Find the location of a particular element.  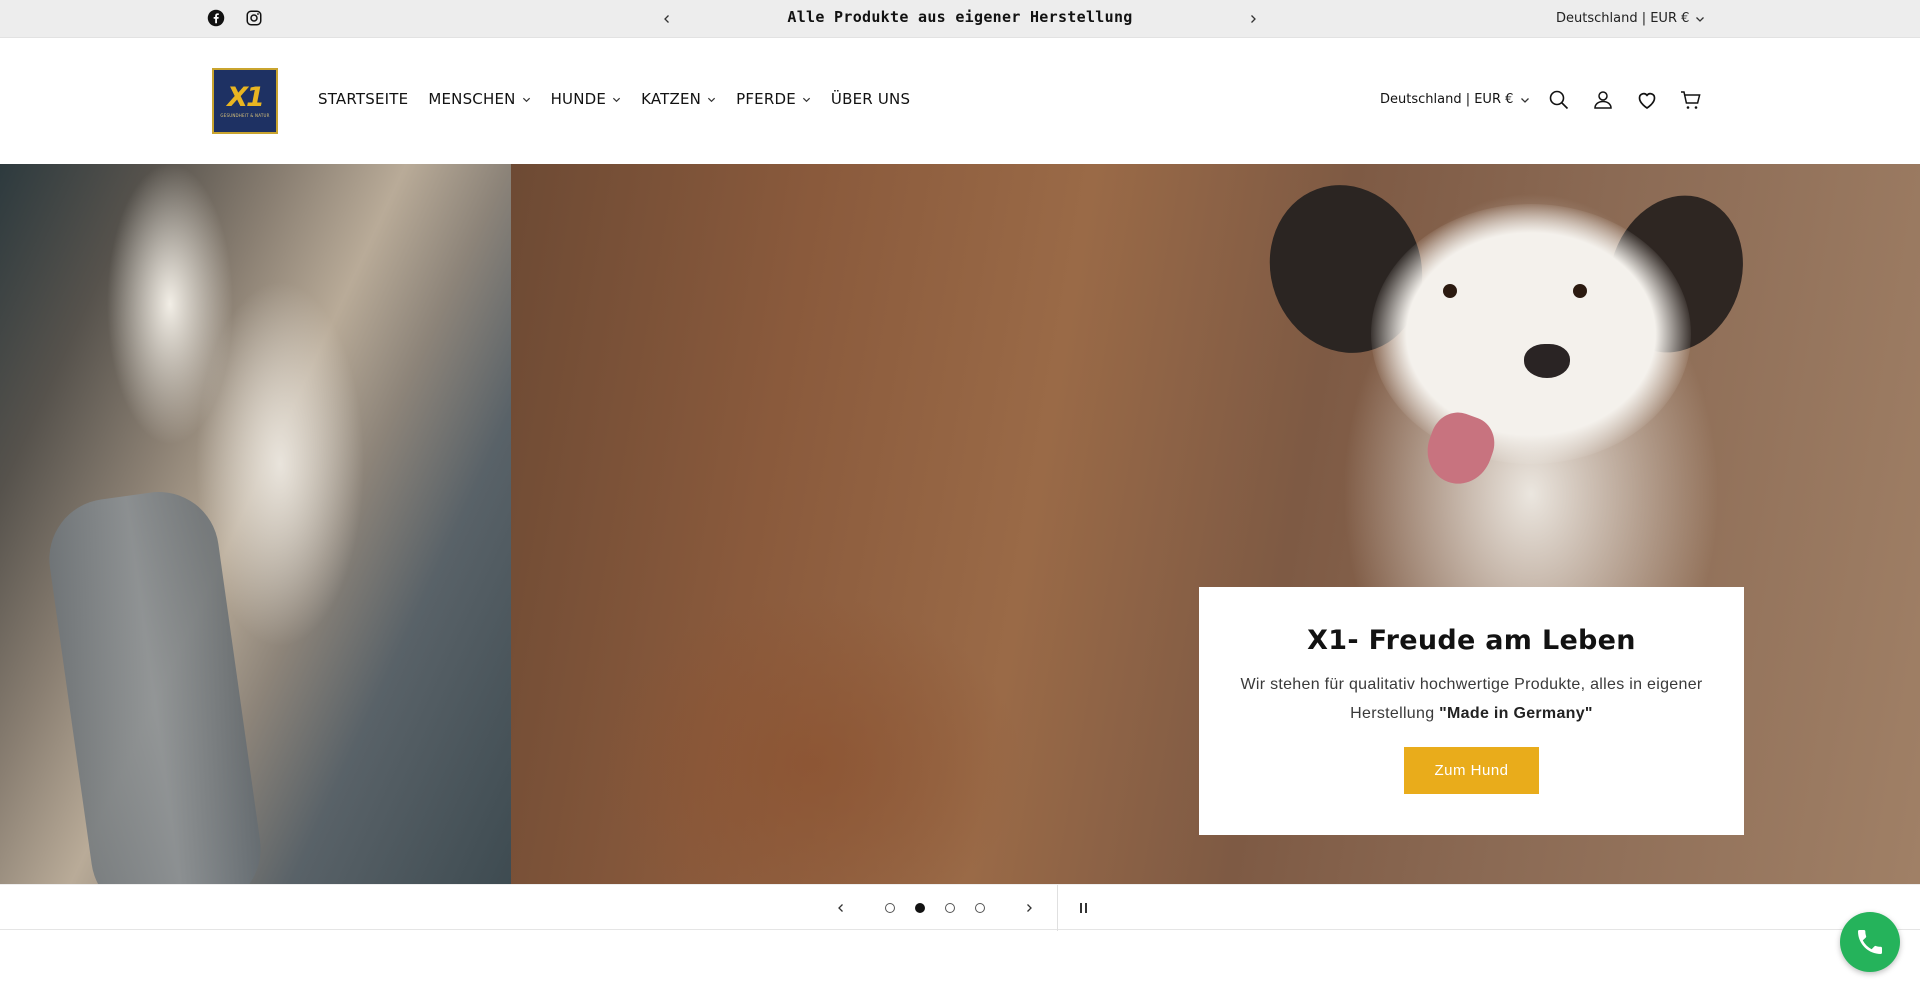

search-icon is located at coordinates (1559, 100).